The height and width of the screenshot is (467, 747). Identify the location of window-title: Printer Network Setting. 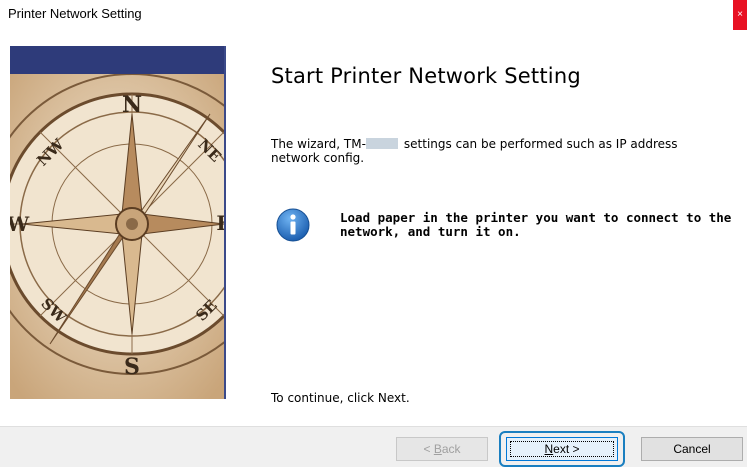
(75, 13).